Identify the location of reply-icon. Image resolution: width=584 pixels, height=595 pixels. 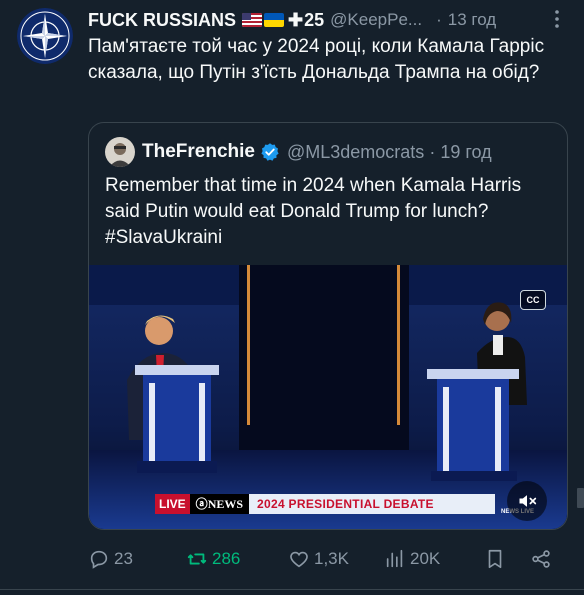
(99, 559).